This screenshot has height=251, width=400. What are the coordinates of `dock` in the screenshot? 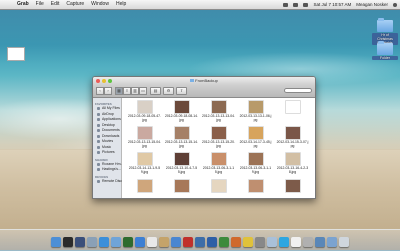 It's located at (200, 240).